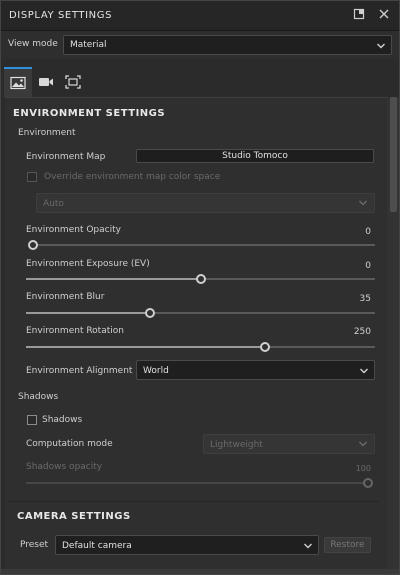  I want to click on environment-map-field: Studio Tomoco, so click(255, 156).